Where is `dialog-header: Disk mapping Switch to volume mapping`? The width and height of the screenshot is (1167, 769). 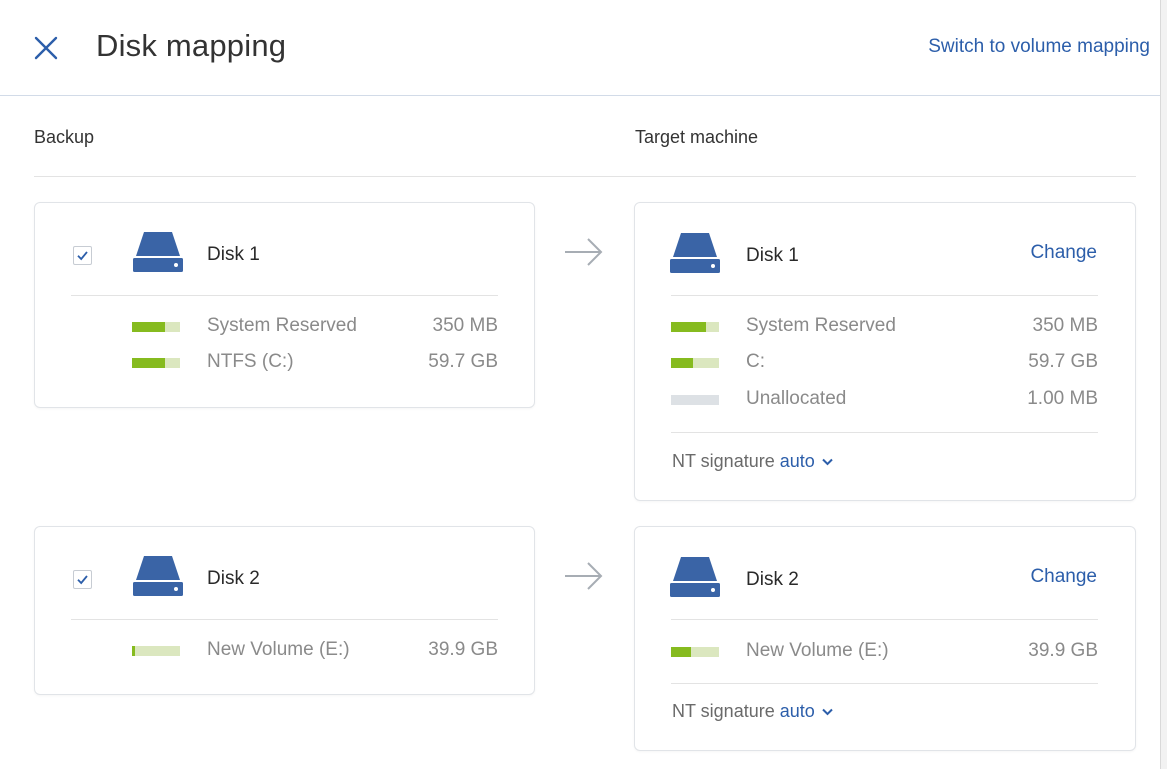
dialog-header: Disk mapping Switch to volume mapping is located at coordinates (580, 48).